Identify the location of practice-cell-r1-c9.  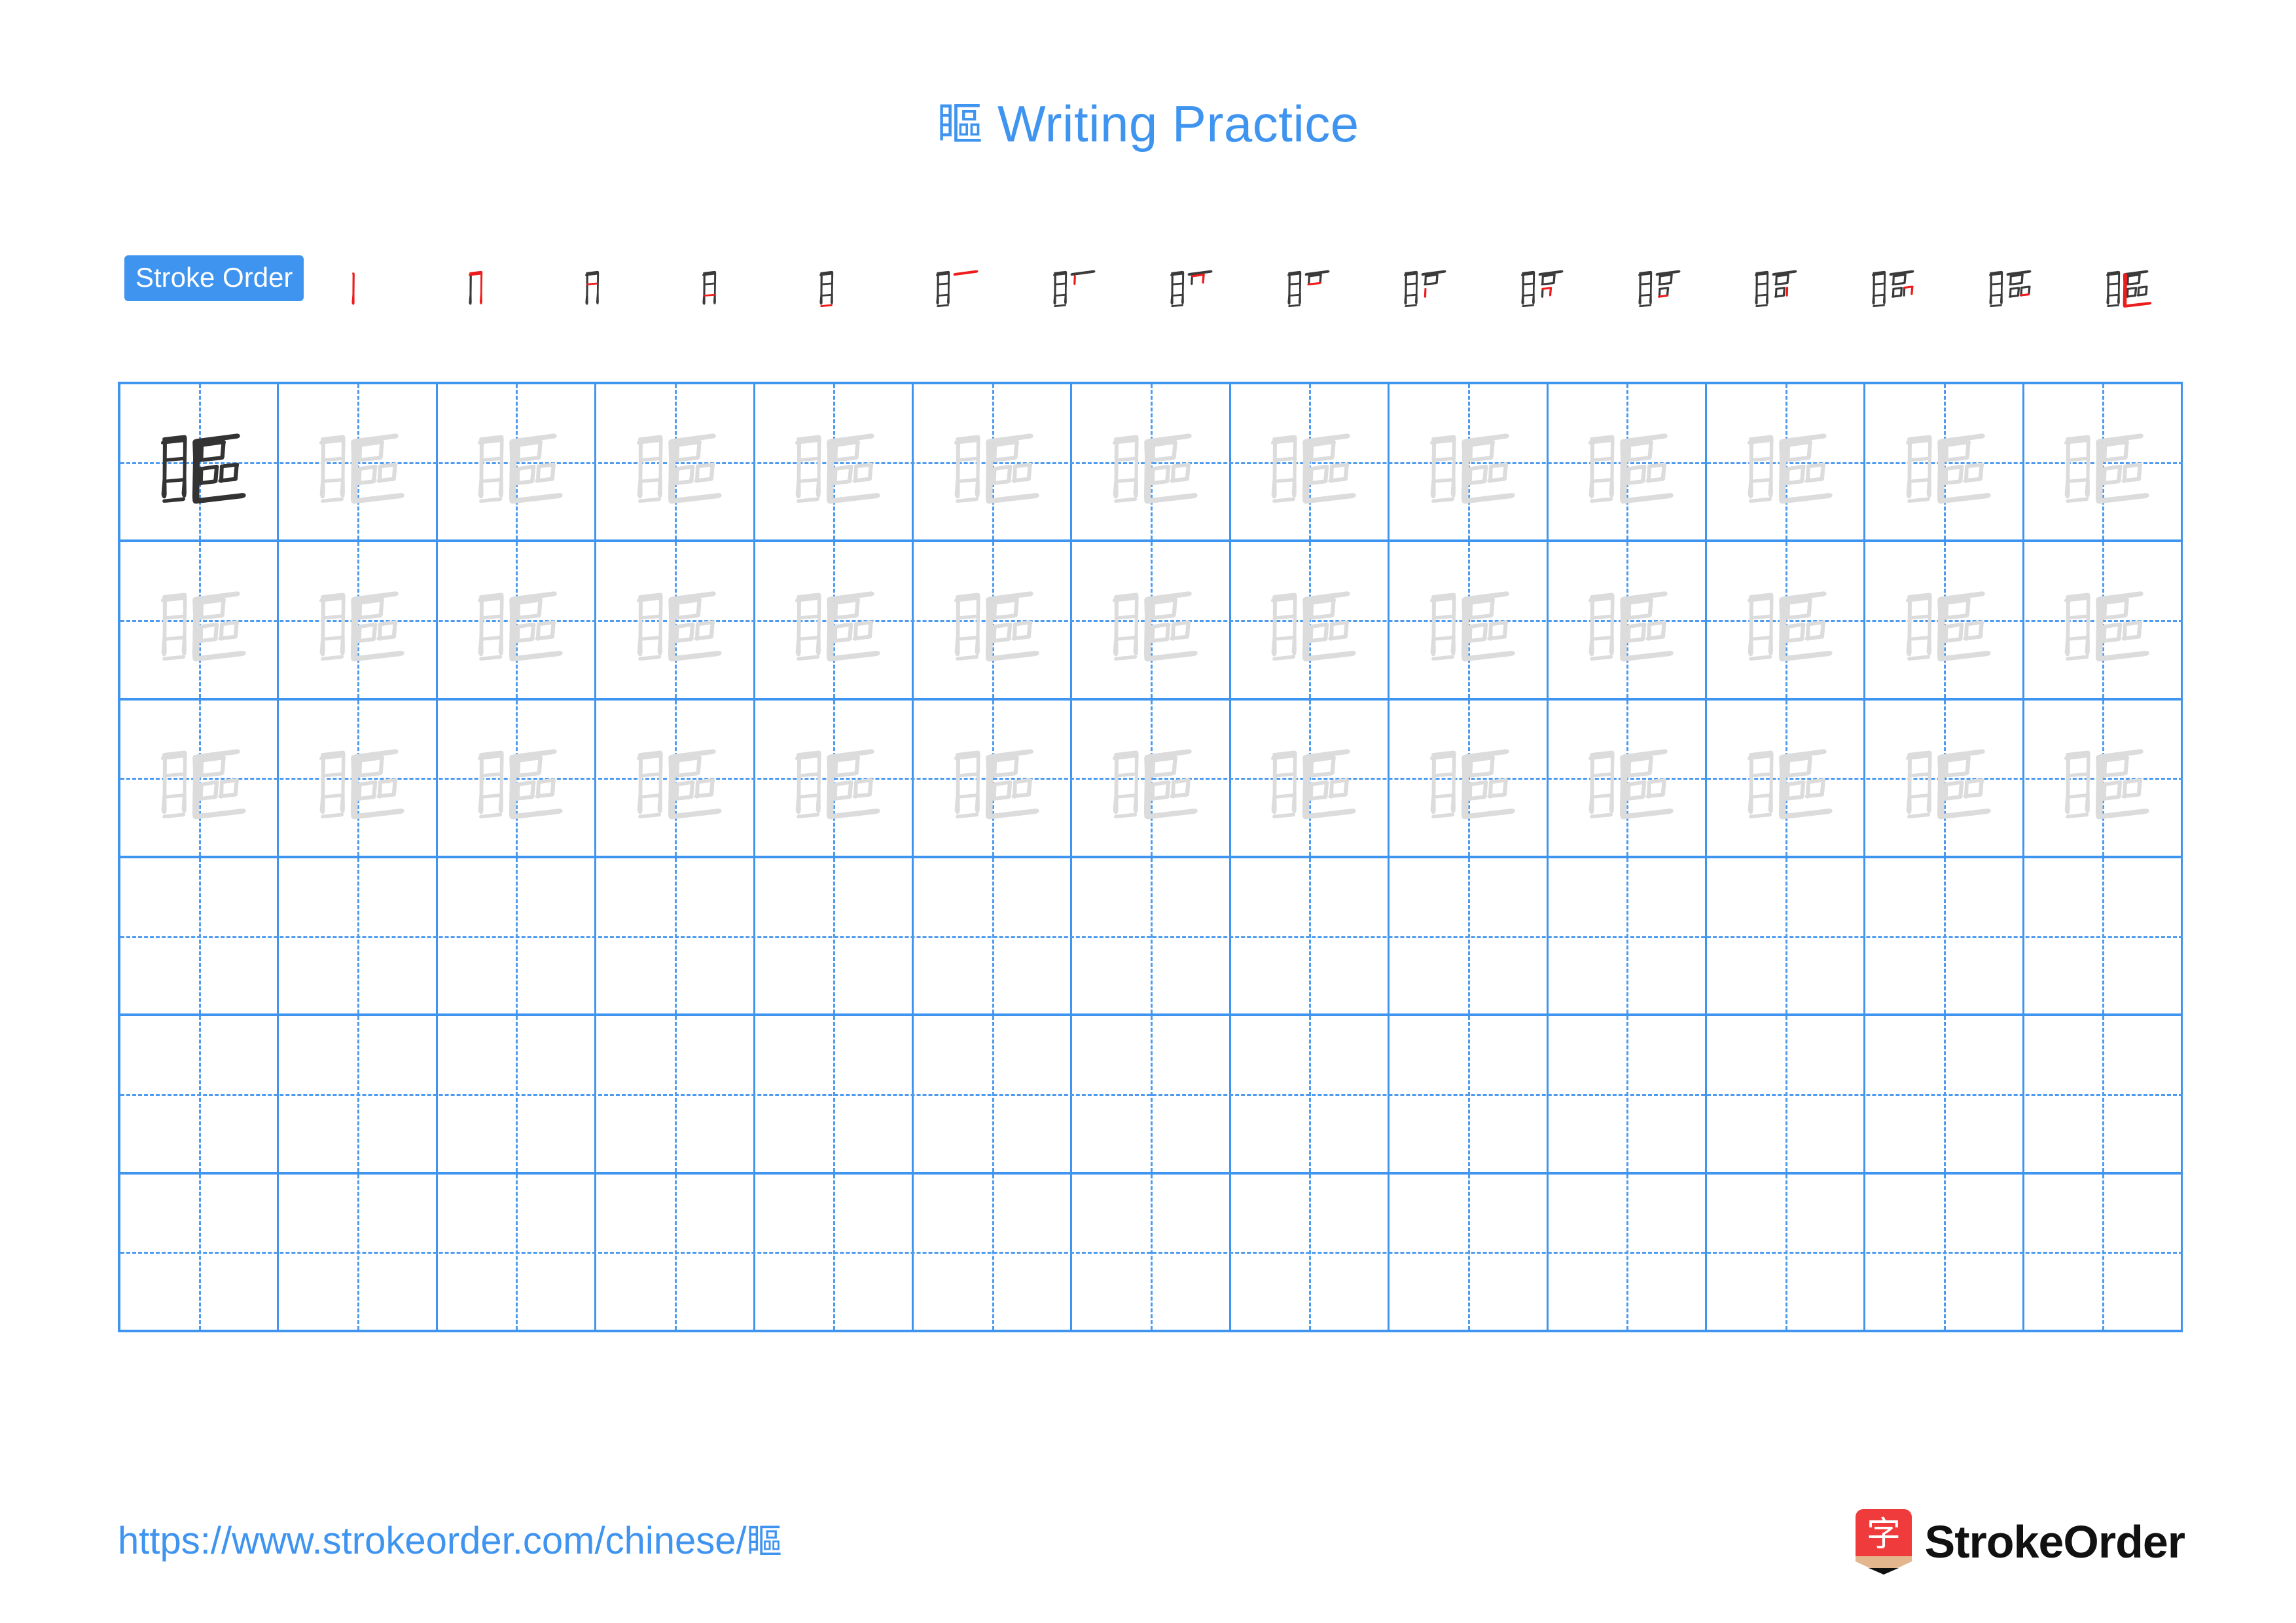
(1469, 462).